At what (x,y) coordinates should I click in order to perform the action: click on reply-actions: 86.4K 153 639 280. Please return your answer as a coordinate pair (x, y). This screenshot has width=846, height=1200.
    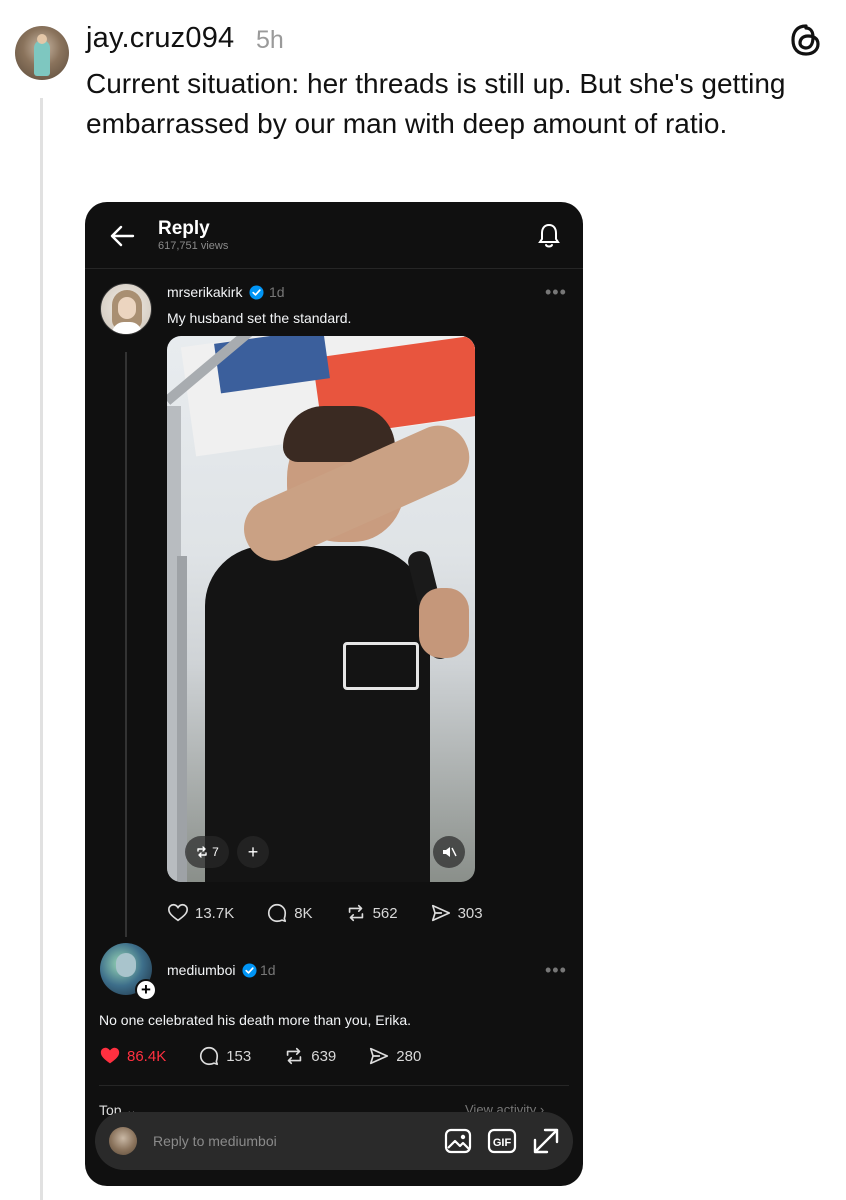
    Looking at the image, I should click on (260, 1056).